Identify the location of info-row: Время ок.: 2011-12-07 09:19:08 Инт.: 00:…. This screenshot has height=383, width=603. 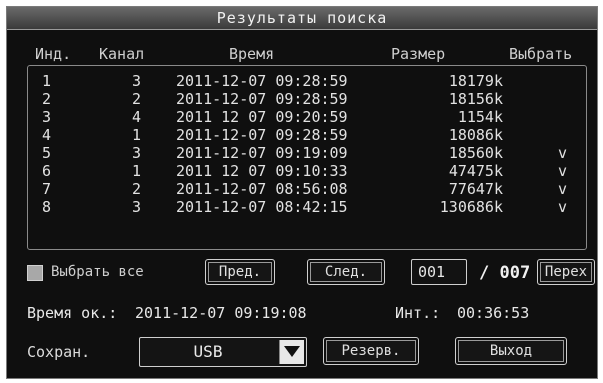
(302, 314).